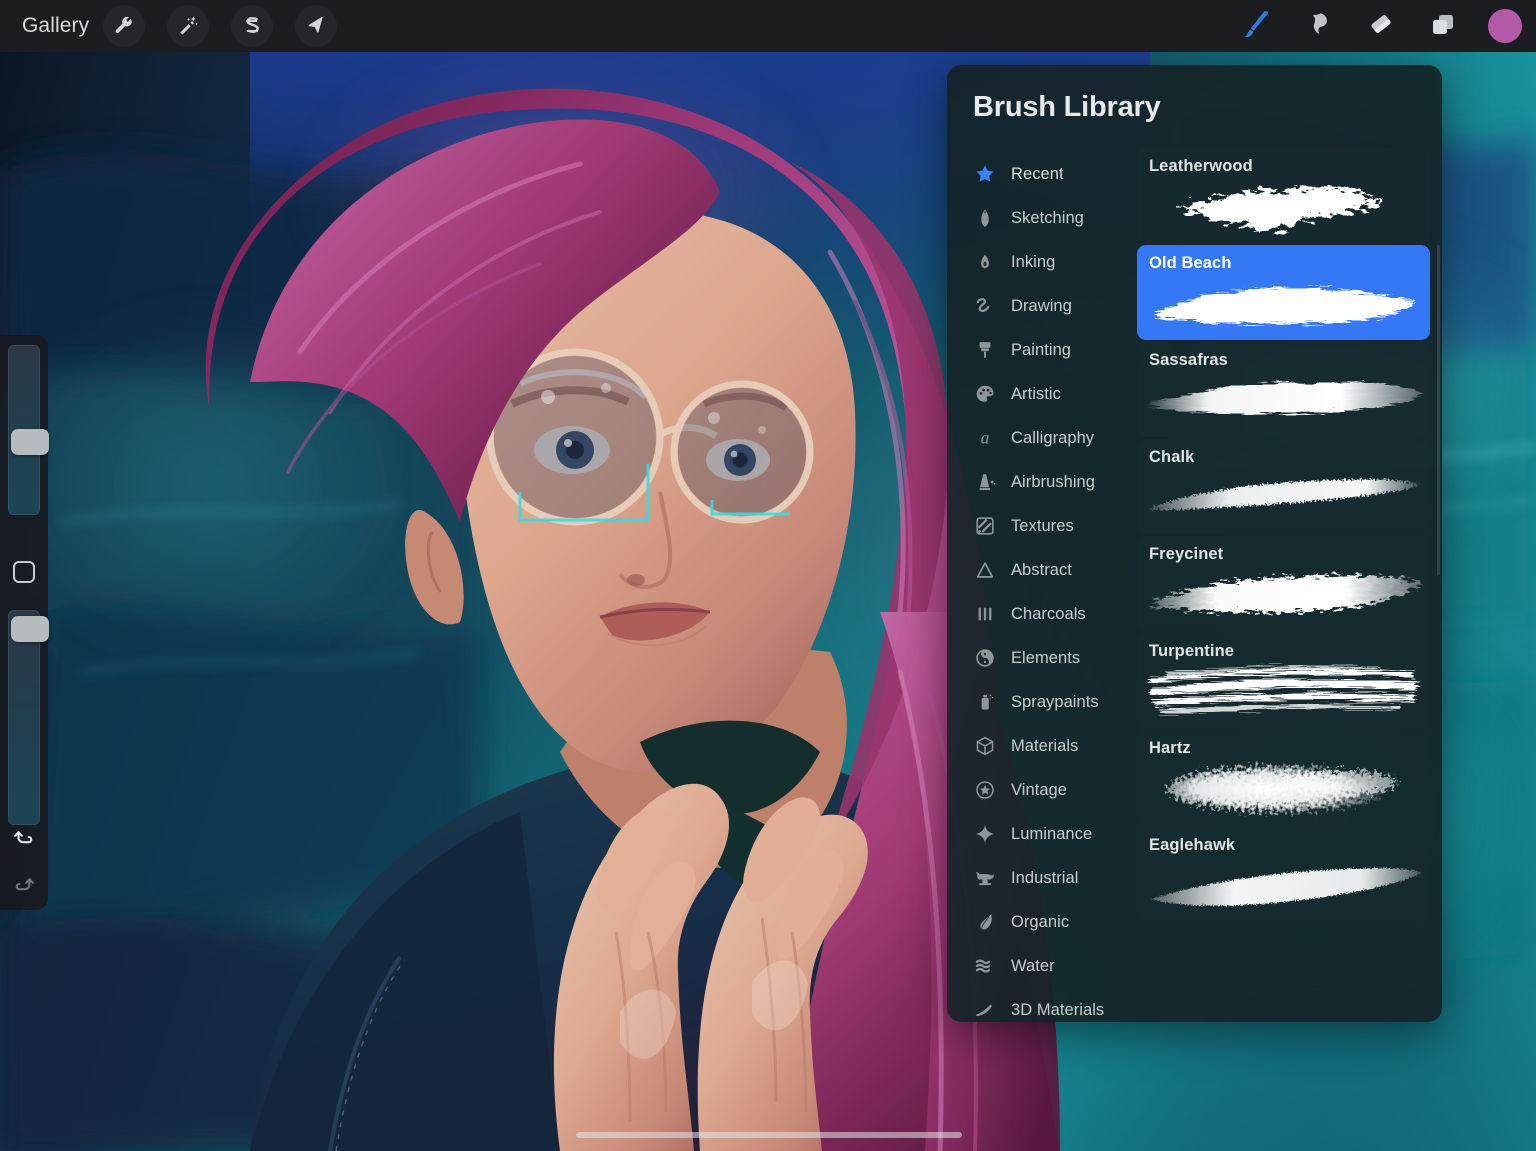 Image resolution: width=1536 pixels, height=1151 pixels. I want to click on transform-arrow-icon, so click(316, 26).